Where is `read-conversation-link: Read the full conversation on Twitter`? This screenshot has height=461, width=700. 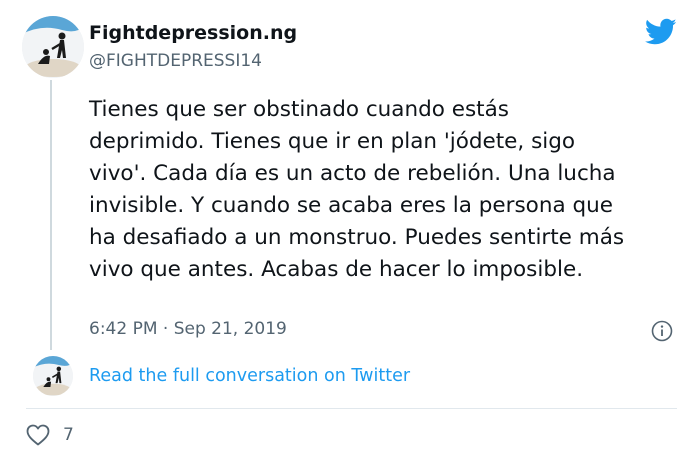
read-conversation-link: Read the full conversation on Twitter is located at coordinates (249, 376).